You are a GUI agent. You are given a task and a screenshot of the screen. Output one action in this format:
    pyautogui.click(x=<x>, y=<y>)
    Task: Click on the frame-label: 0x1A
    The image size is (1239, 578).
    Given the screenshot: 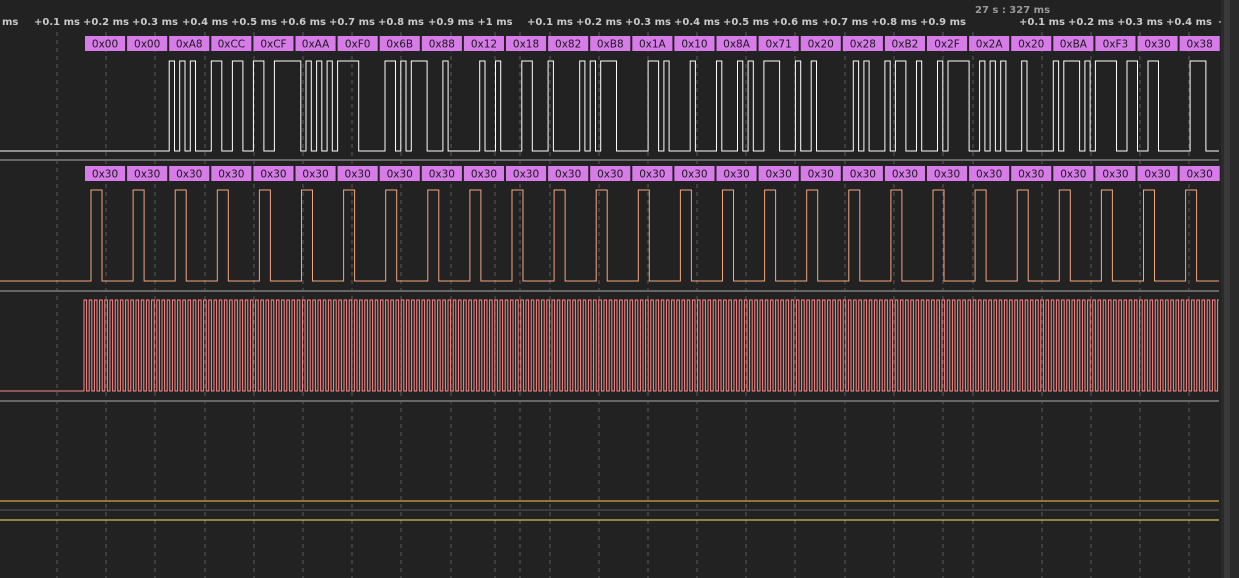 What is the action you would take?
    pyautogui.click(x=653, y=45)
    